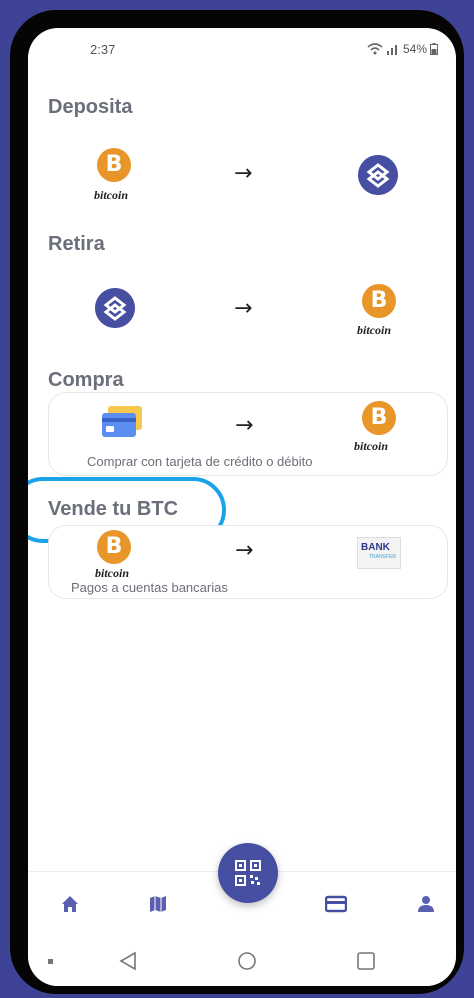  I want to click on system-navigation-bar, so click(242, 959).